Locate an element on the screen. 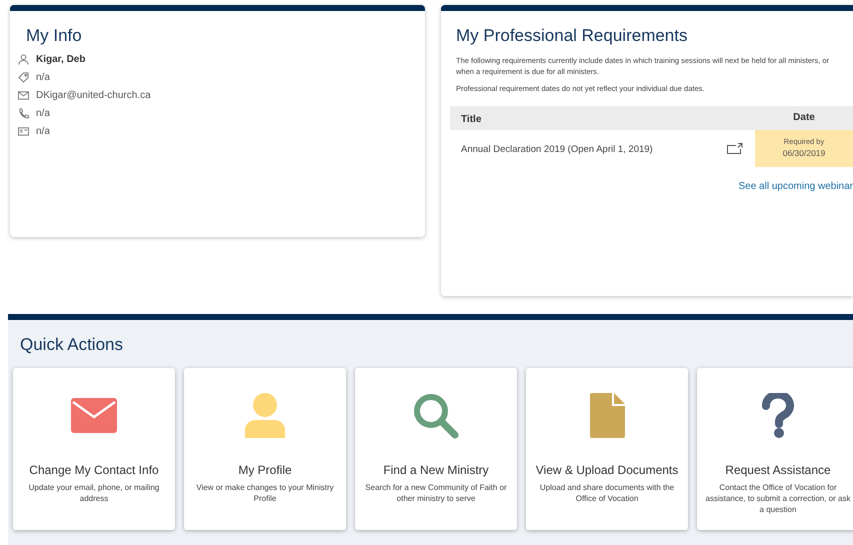 Image resolution: width=853 pixels, height=545 pixels. action-tile: Request Assistance Contact the Office of Vocation for assistance, to submit a correction, or ask a question is located at coordinates (775, 449).